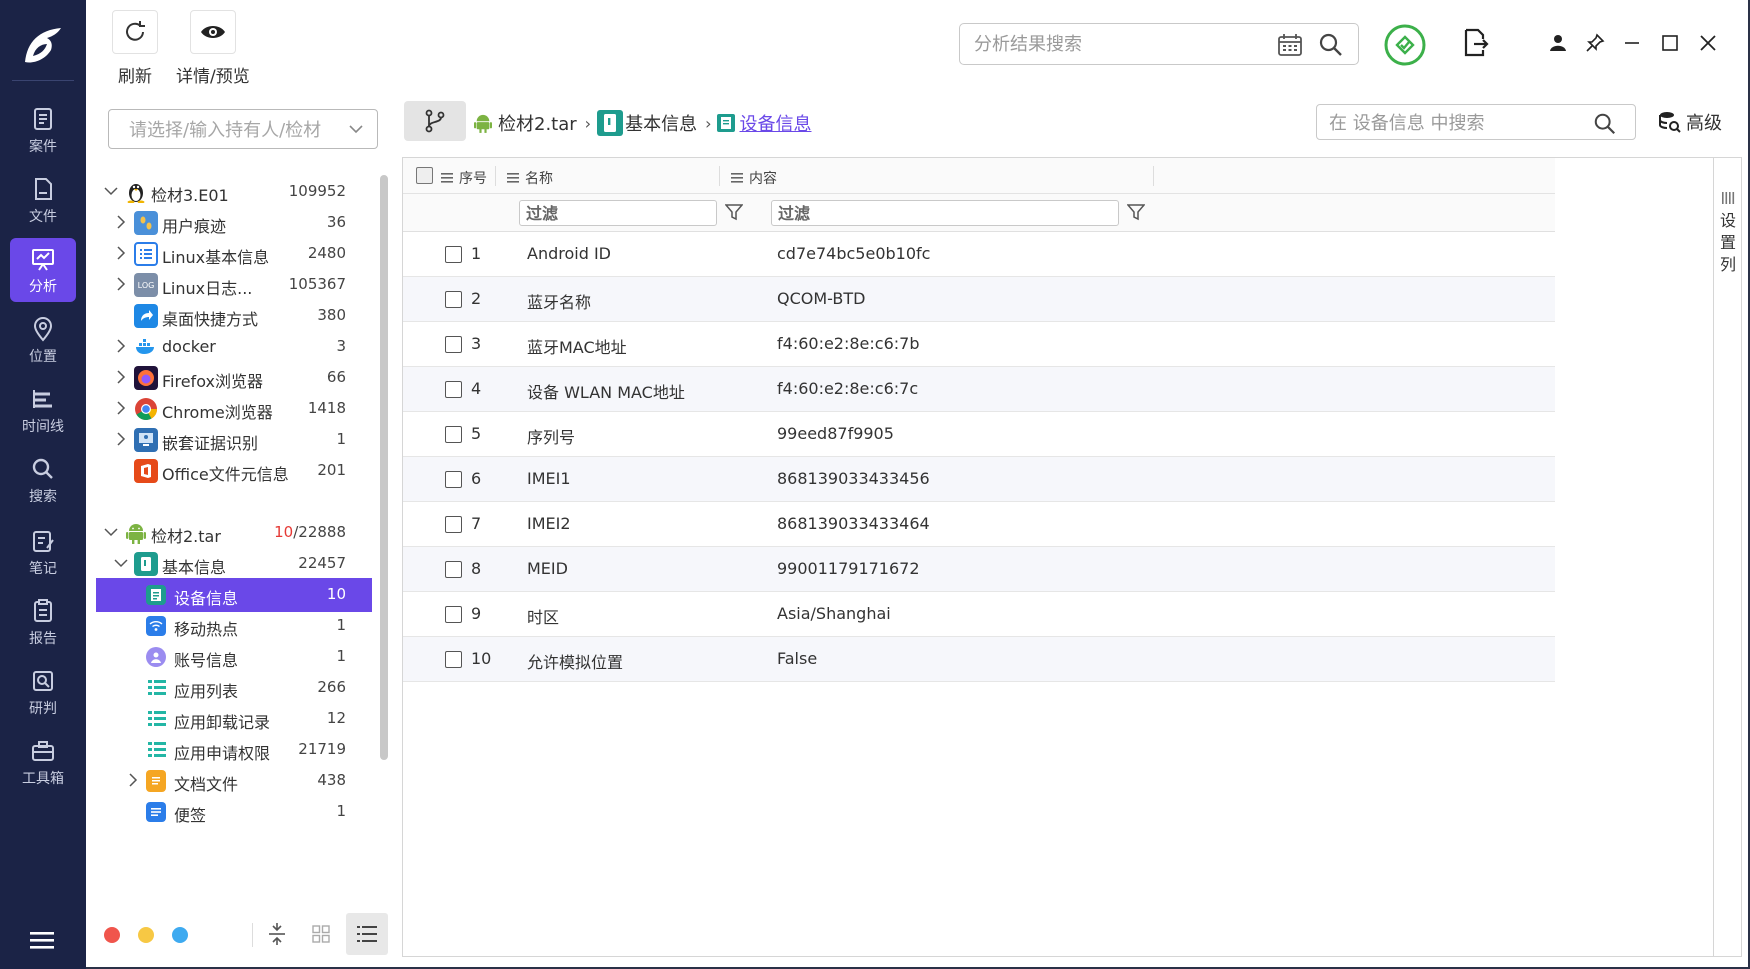 The image size is (1750, 969). I want to click on tree-node-firefox: Firefox浏览器 66, so click(236, 378).